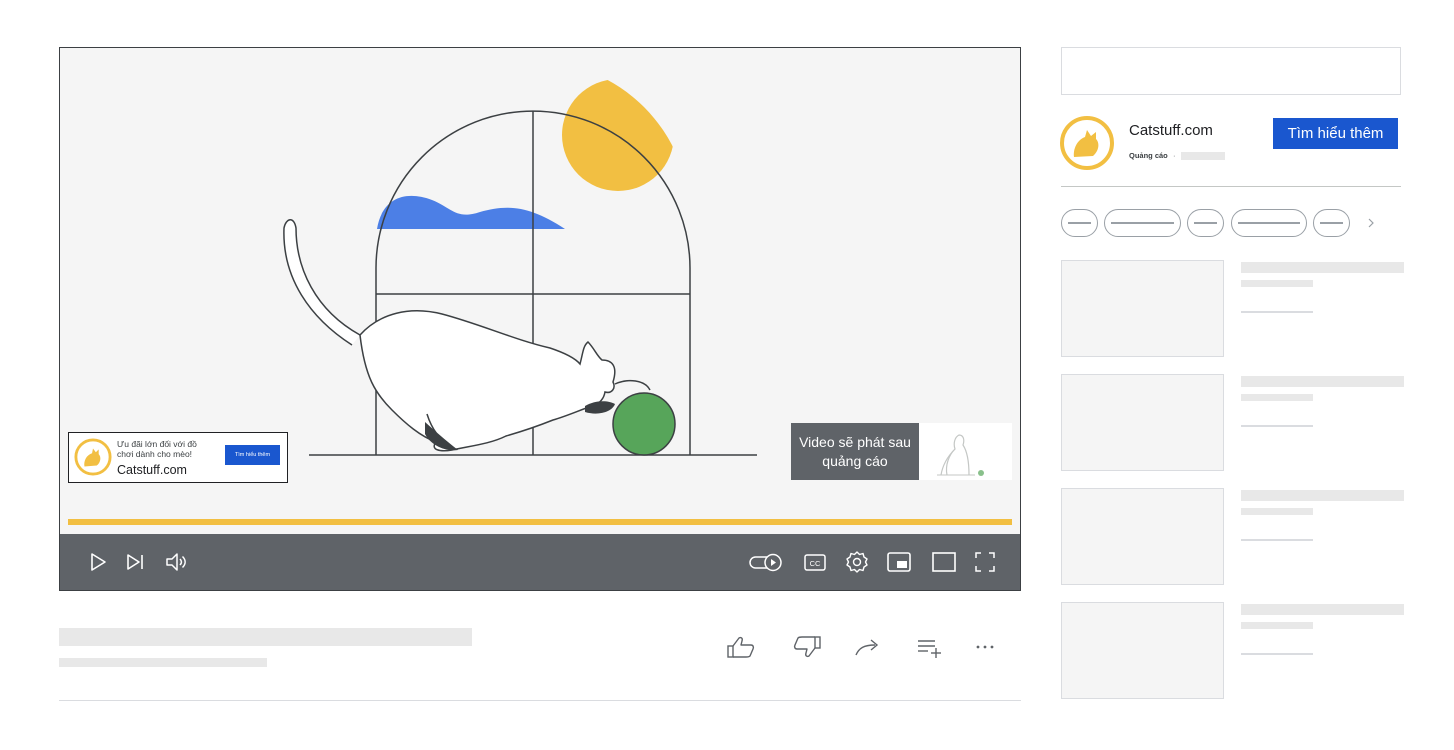 This screenshot has height=750, width=1454. I want to click on sidebar-ad-label: Quảng cáo, so click(1148, 155).